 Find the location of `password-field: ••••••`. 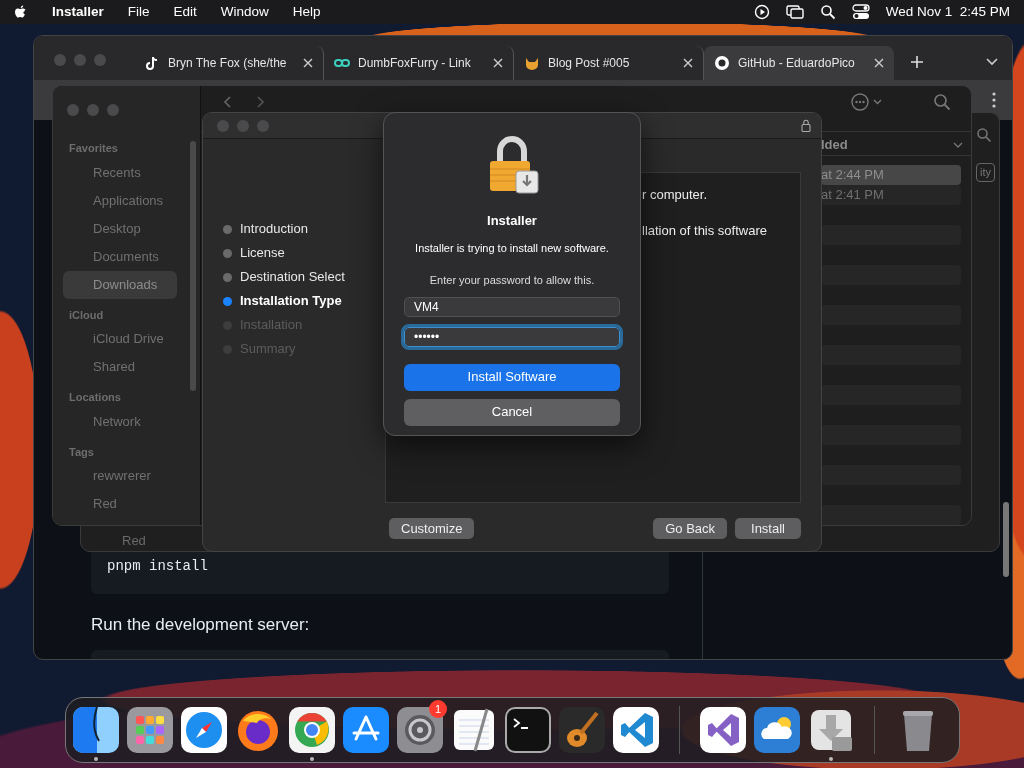

password-field: •••••• is located at coordinates (512, 336).